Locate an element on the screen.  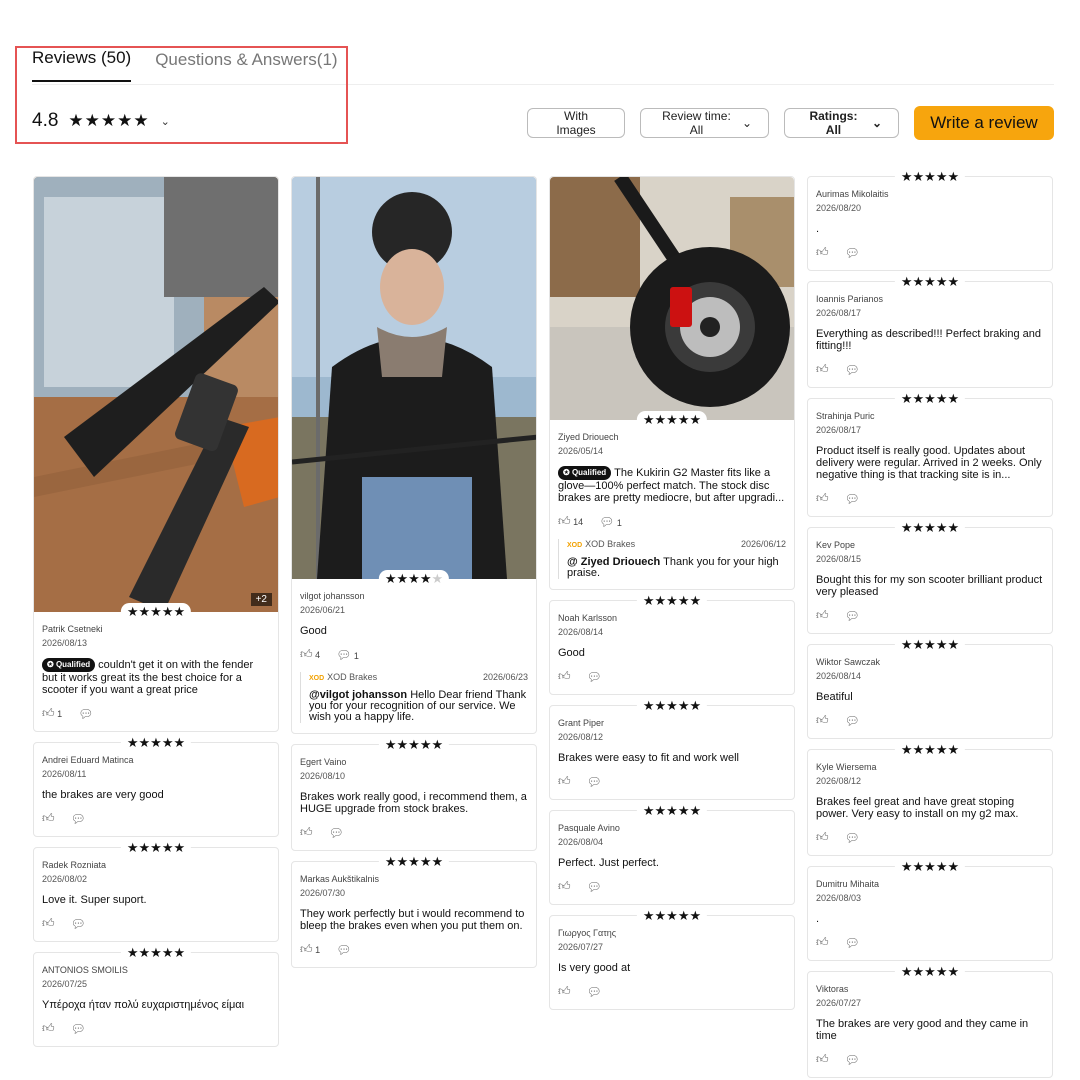
like-count: 4 is located at coordinates (318, 655).